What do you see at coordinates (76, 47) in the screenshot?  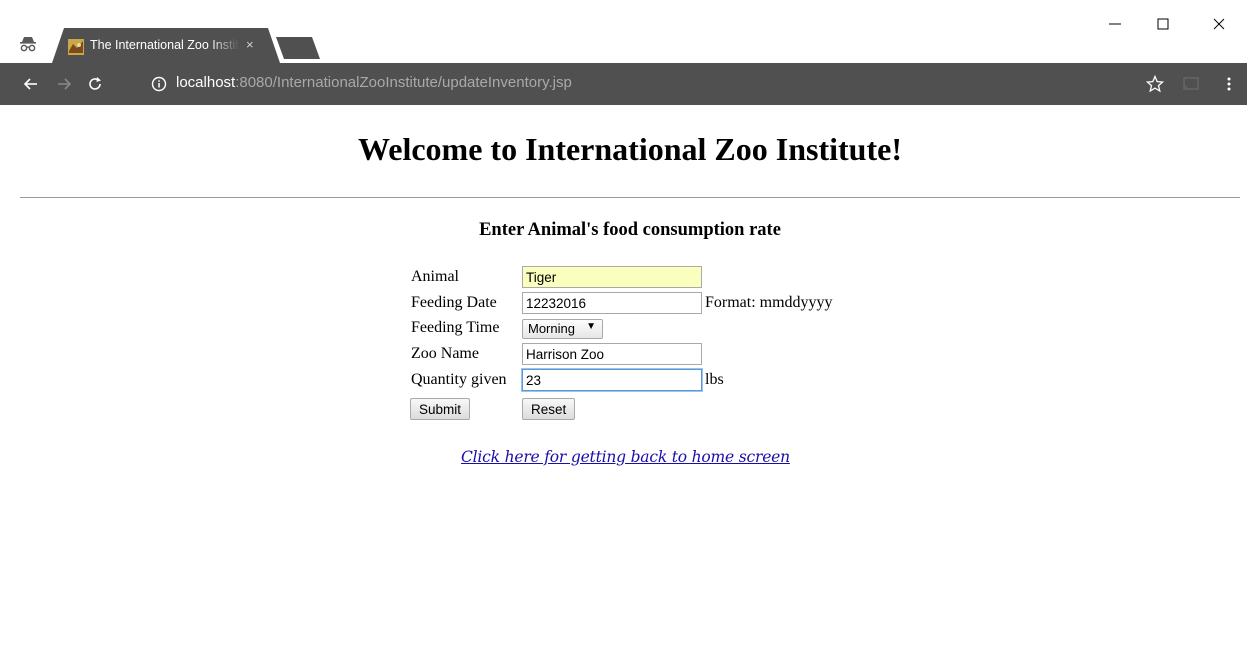 I see `zoo-favicon-icon` at bounding box center [76, 47].